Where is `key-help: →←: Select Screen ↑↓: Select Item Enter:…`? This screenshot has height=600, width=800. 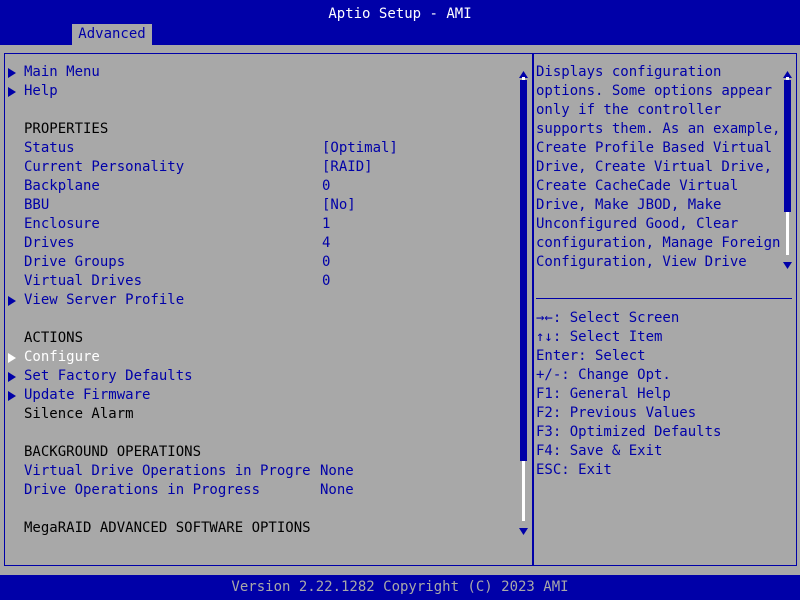
key-help: →←: Select Screen ↑↓: Select Item Enter:… is located at coordinates (664, 394).